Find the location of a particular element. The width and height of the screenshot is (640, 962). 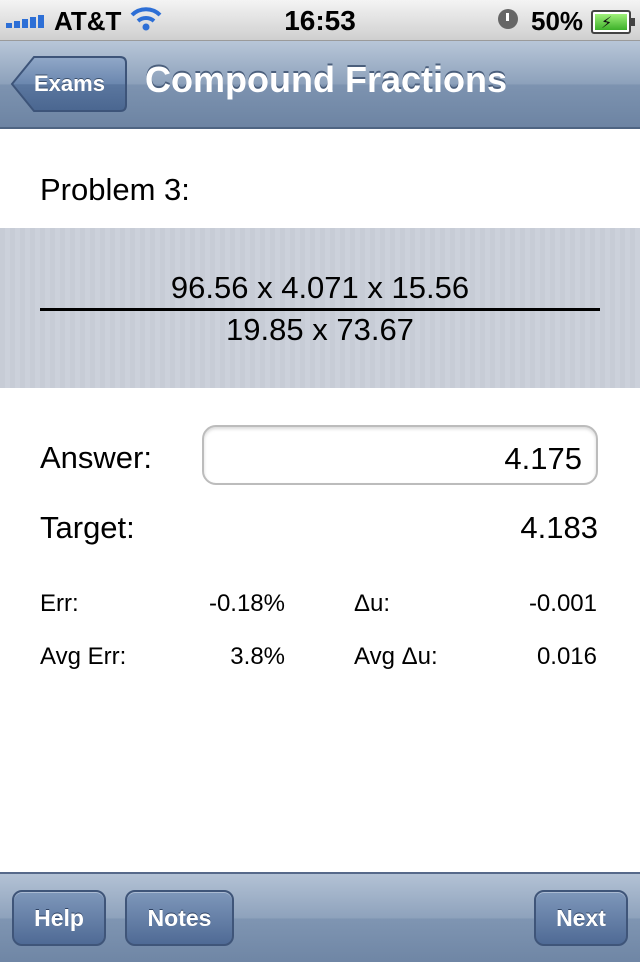

delta-u-label: Δu: is located at coordinates (372, 603).